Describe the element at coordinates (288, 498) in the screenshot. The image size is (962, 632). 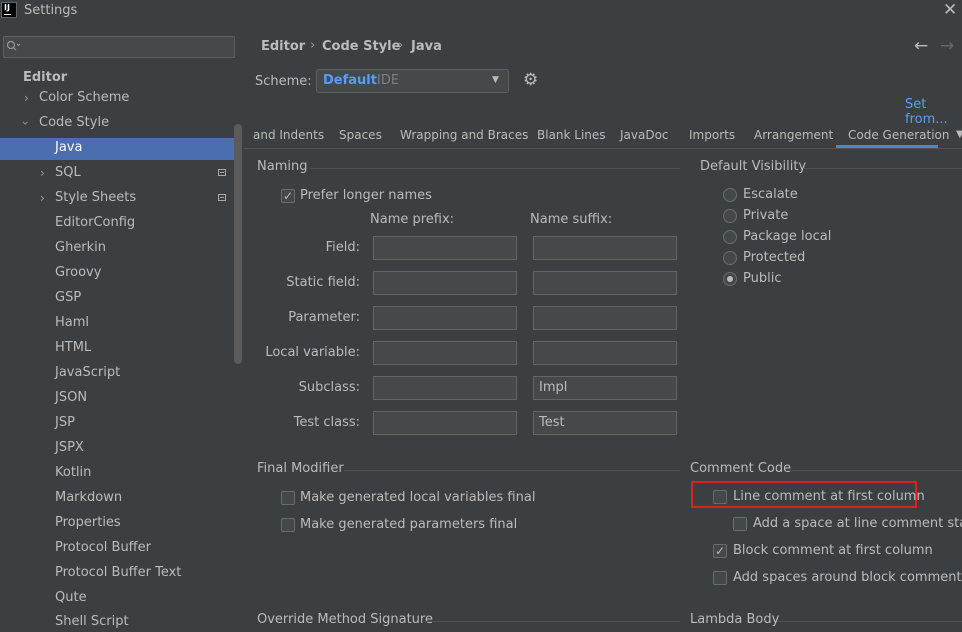
I see `final-local-vars-checkbox` at that location.